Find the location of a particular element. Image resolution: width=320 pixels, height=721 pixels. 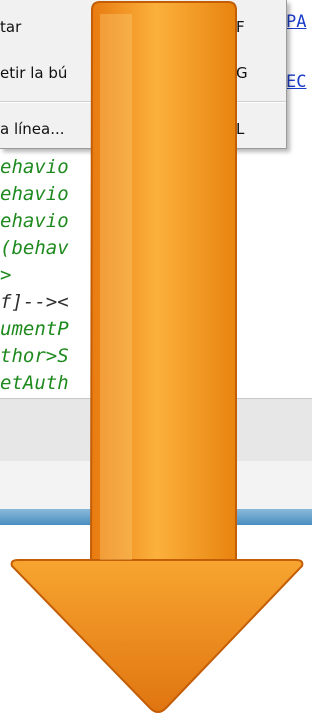

code-line: thor>S uthor is located at coordinates (80, 356).